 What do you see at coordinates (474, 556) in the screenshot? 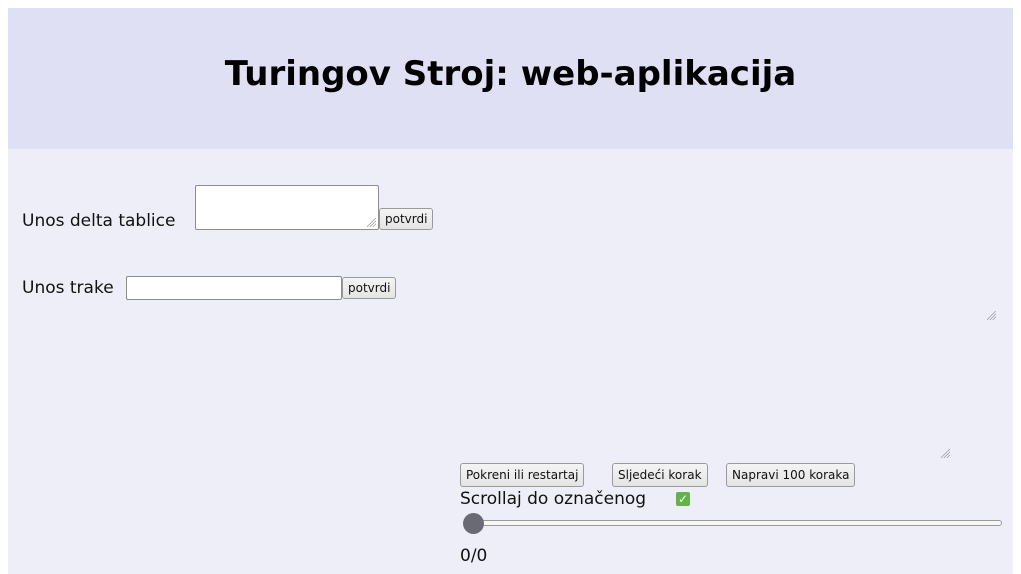
I see `step-counter: 0/0` at bounding box center [474, 556].